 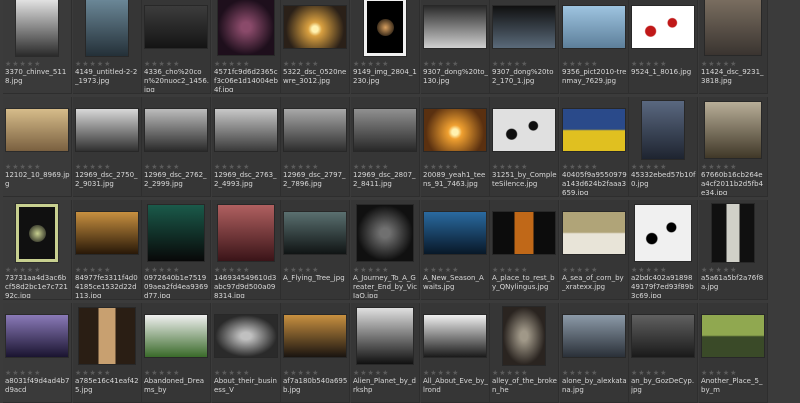 I want to click on thumbnail-cell: ★★★★★ Alien_Planet_by_drkshp, so click(x=385, y=353).